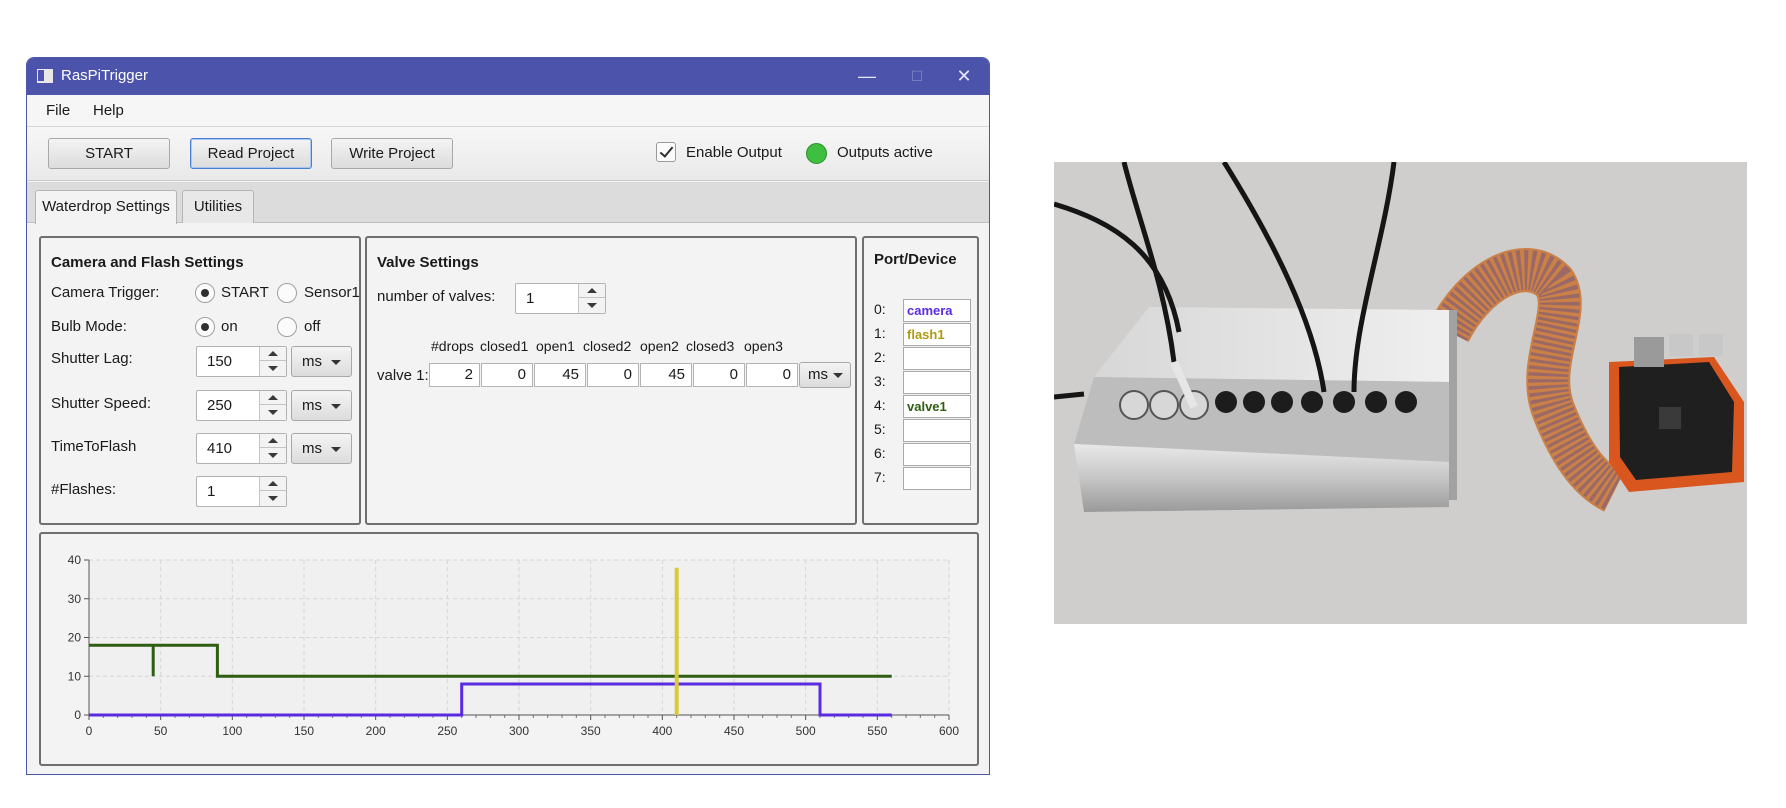  I want to click on num-valves-value: 1, so click(530, 298).